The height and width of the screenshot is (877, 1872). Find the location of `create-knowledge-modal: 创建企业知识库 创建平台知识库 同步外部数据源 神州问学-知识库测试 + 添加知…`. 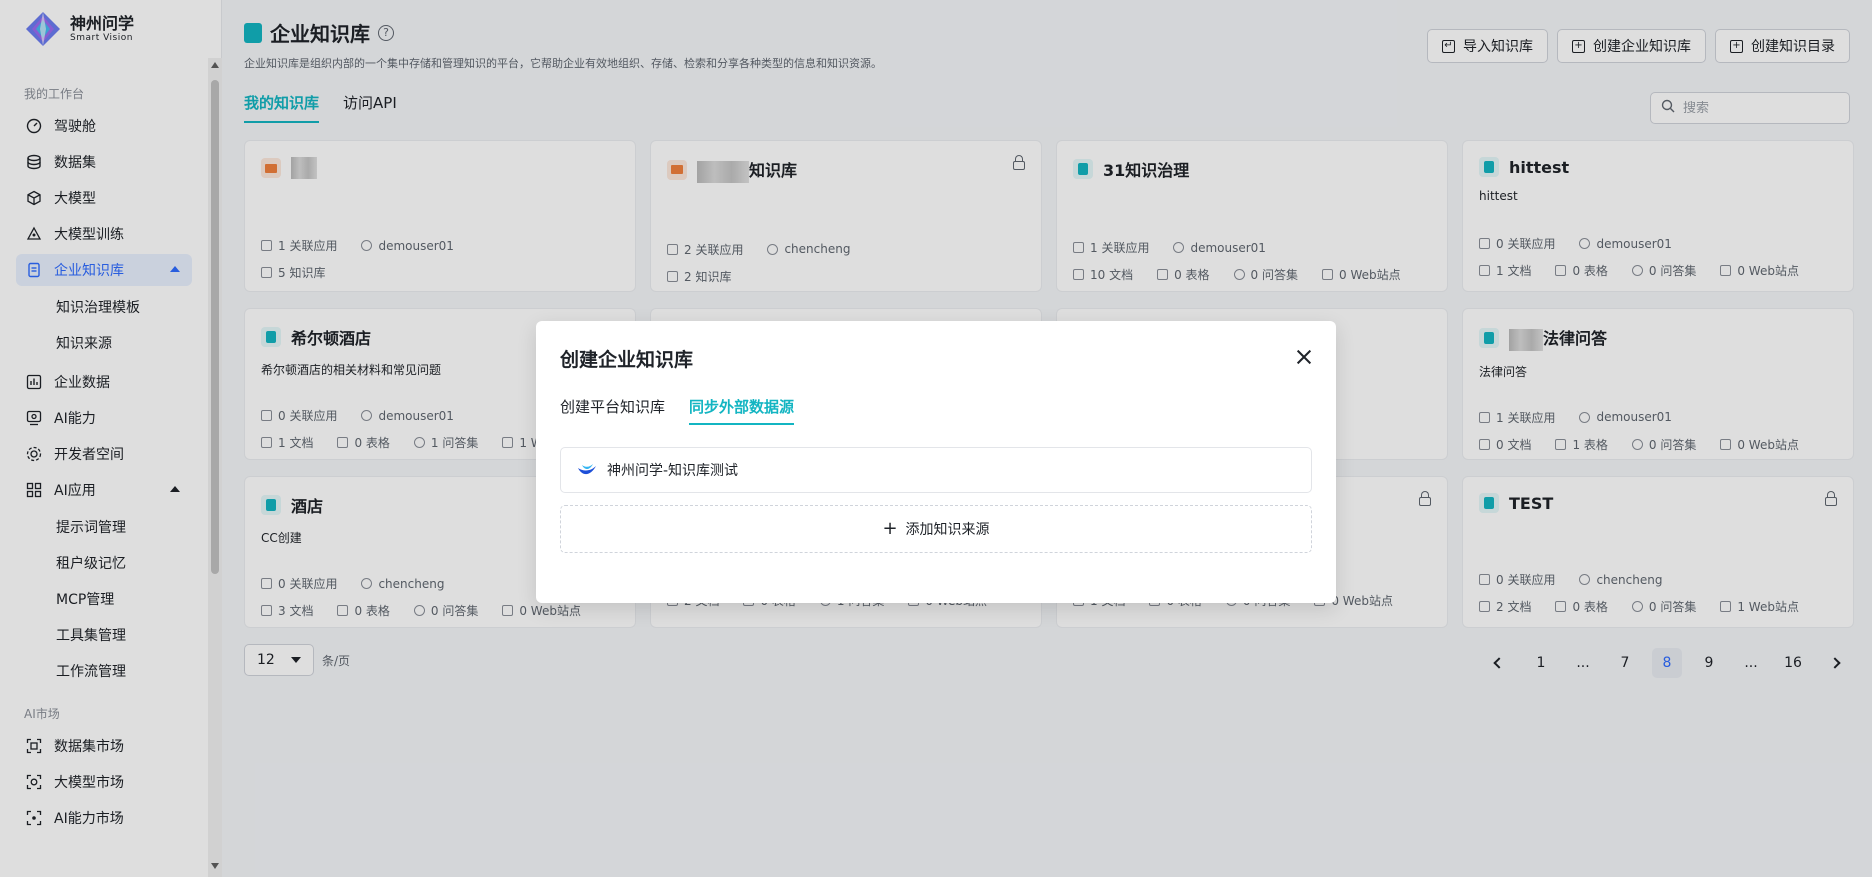

create-knowledge-modal: 创建企业知识库 创建平台知识库 同步外部数据源 神州问学-知识库测试 + 添加知… is located at coordinates (936, 462).